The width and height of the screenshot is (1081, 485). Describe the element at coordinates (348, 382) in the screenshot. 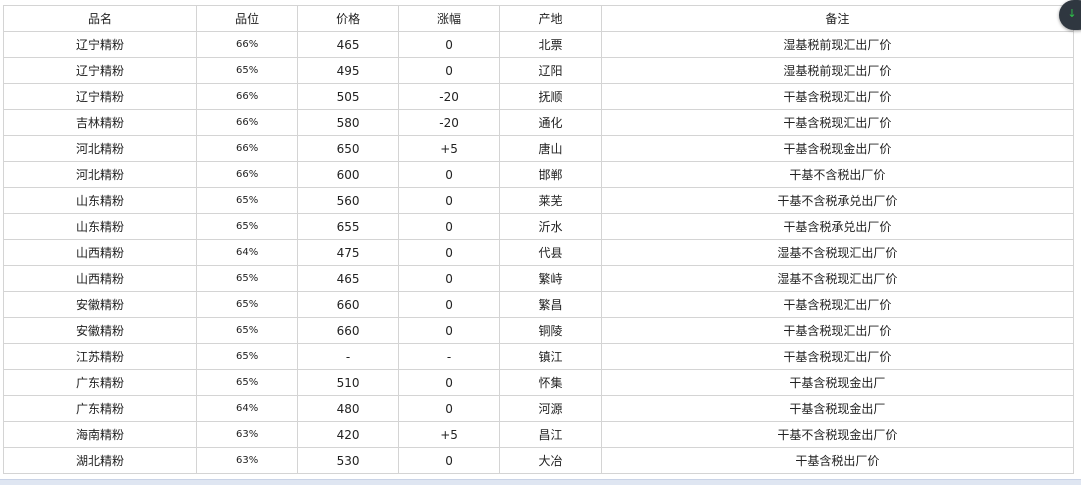

I see `cell-price: 510` at that location.